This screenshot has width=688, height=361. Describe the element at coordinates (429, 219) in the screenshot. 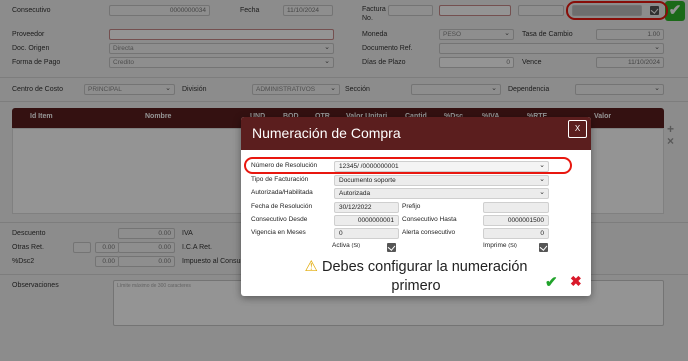

I see `consecutivo-hasta-label: Consecutivo Hasta` at that location.